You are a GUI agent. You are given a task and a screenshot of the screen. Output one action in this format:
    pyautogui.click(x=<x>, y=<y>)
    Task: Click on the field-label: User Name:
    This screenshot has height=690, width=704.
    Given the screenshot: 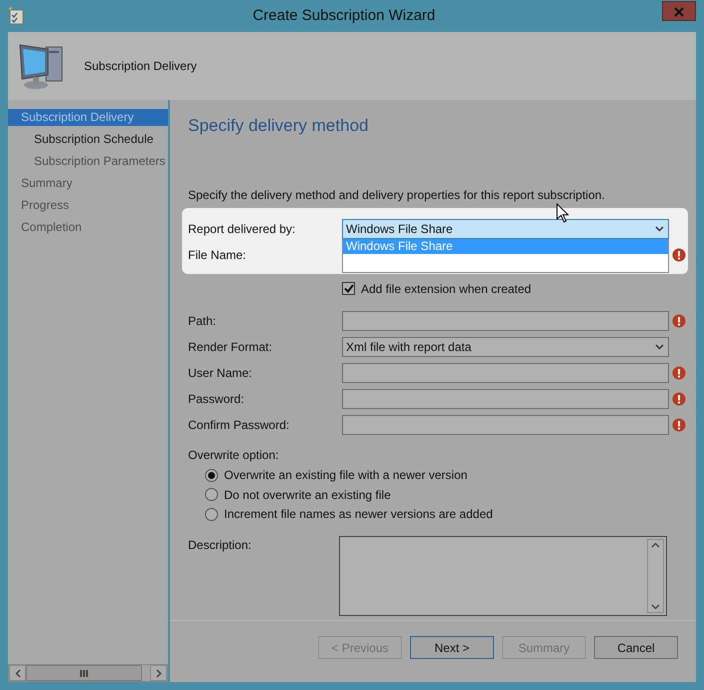 What is the action you would take?
    pyautogui.click(x=221, y=373)
    